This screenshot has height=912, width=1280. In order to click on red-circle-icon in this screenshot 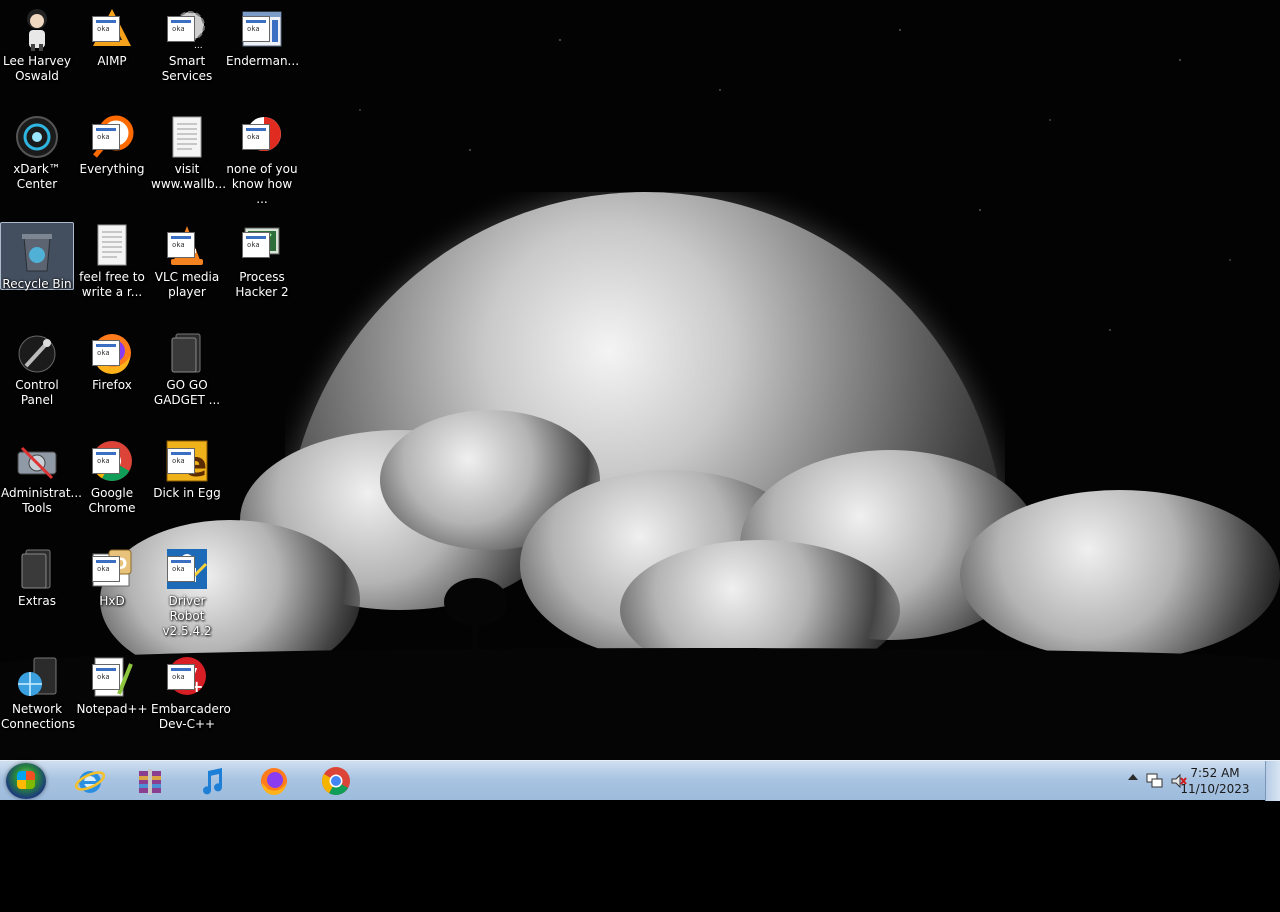, I will do `click(262, 137)`.